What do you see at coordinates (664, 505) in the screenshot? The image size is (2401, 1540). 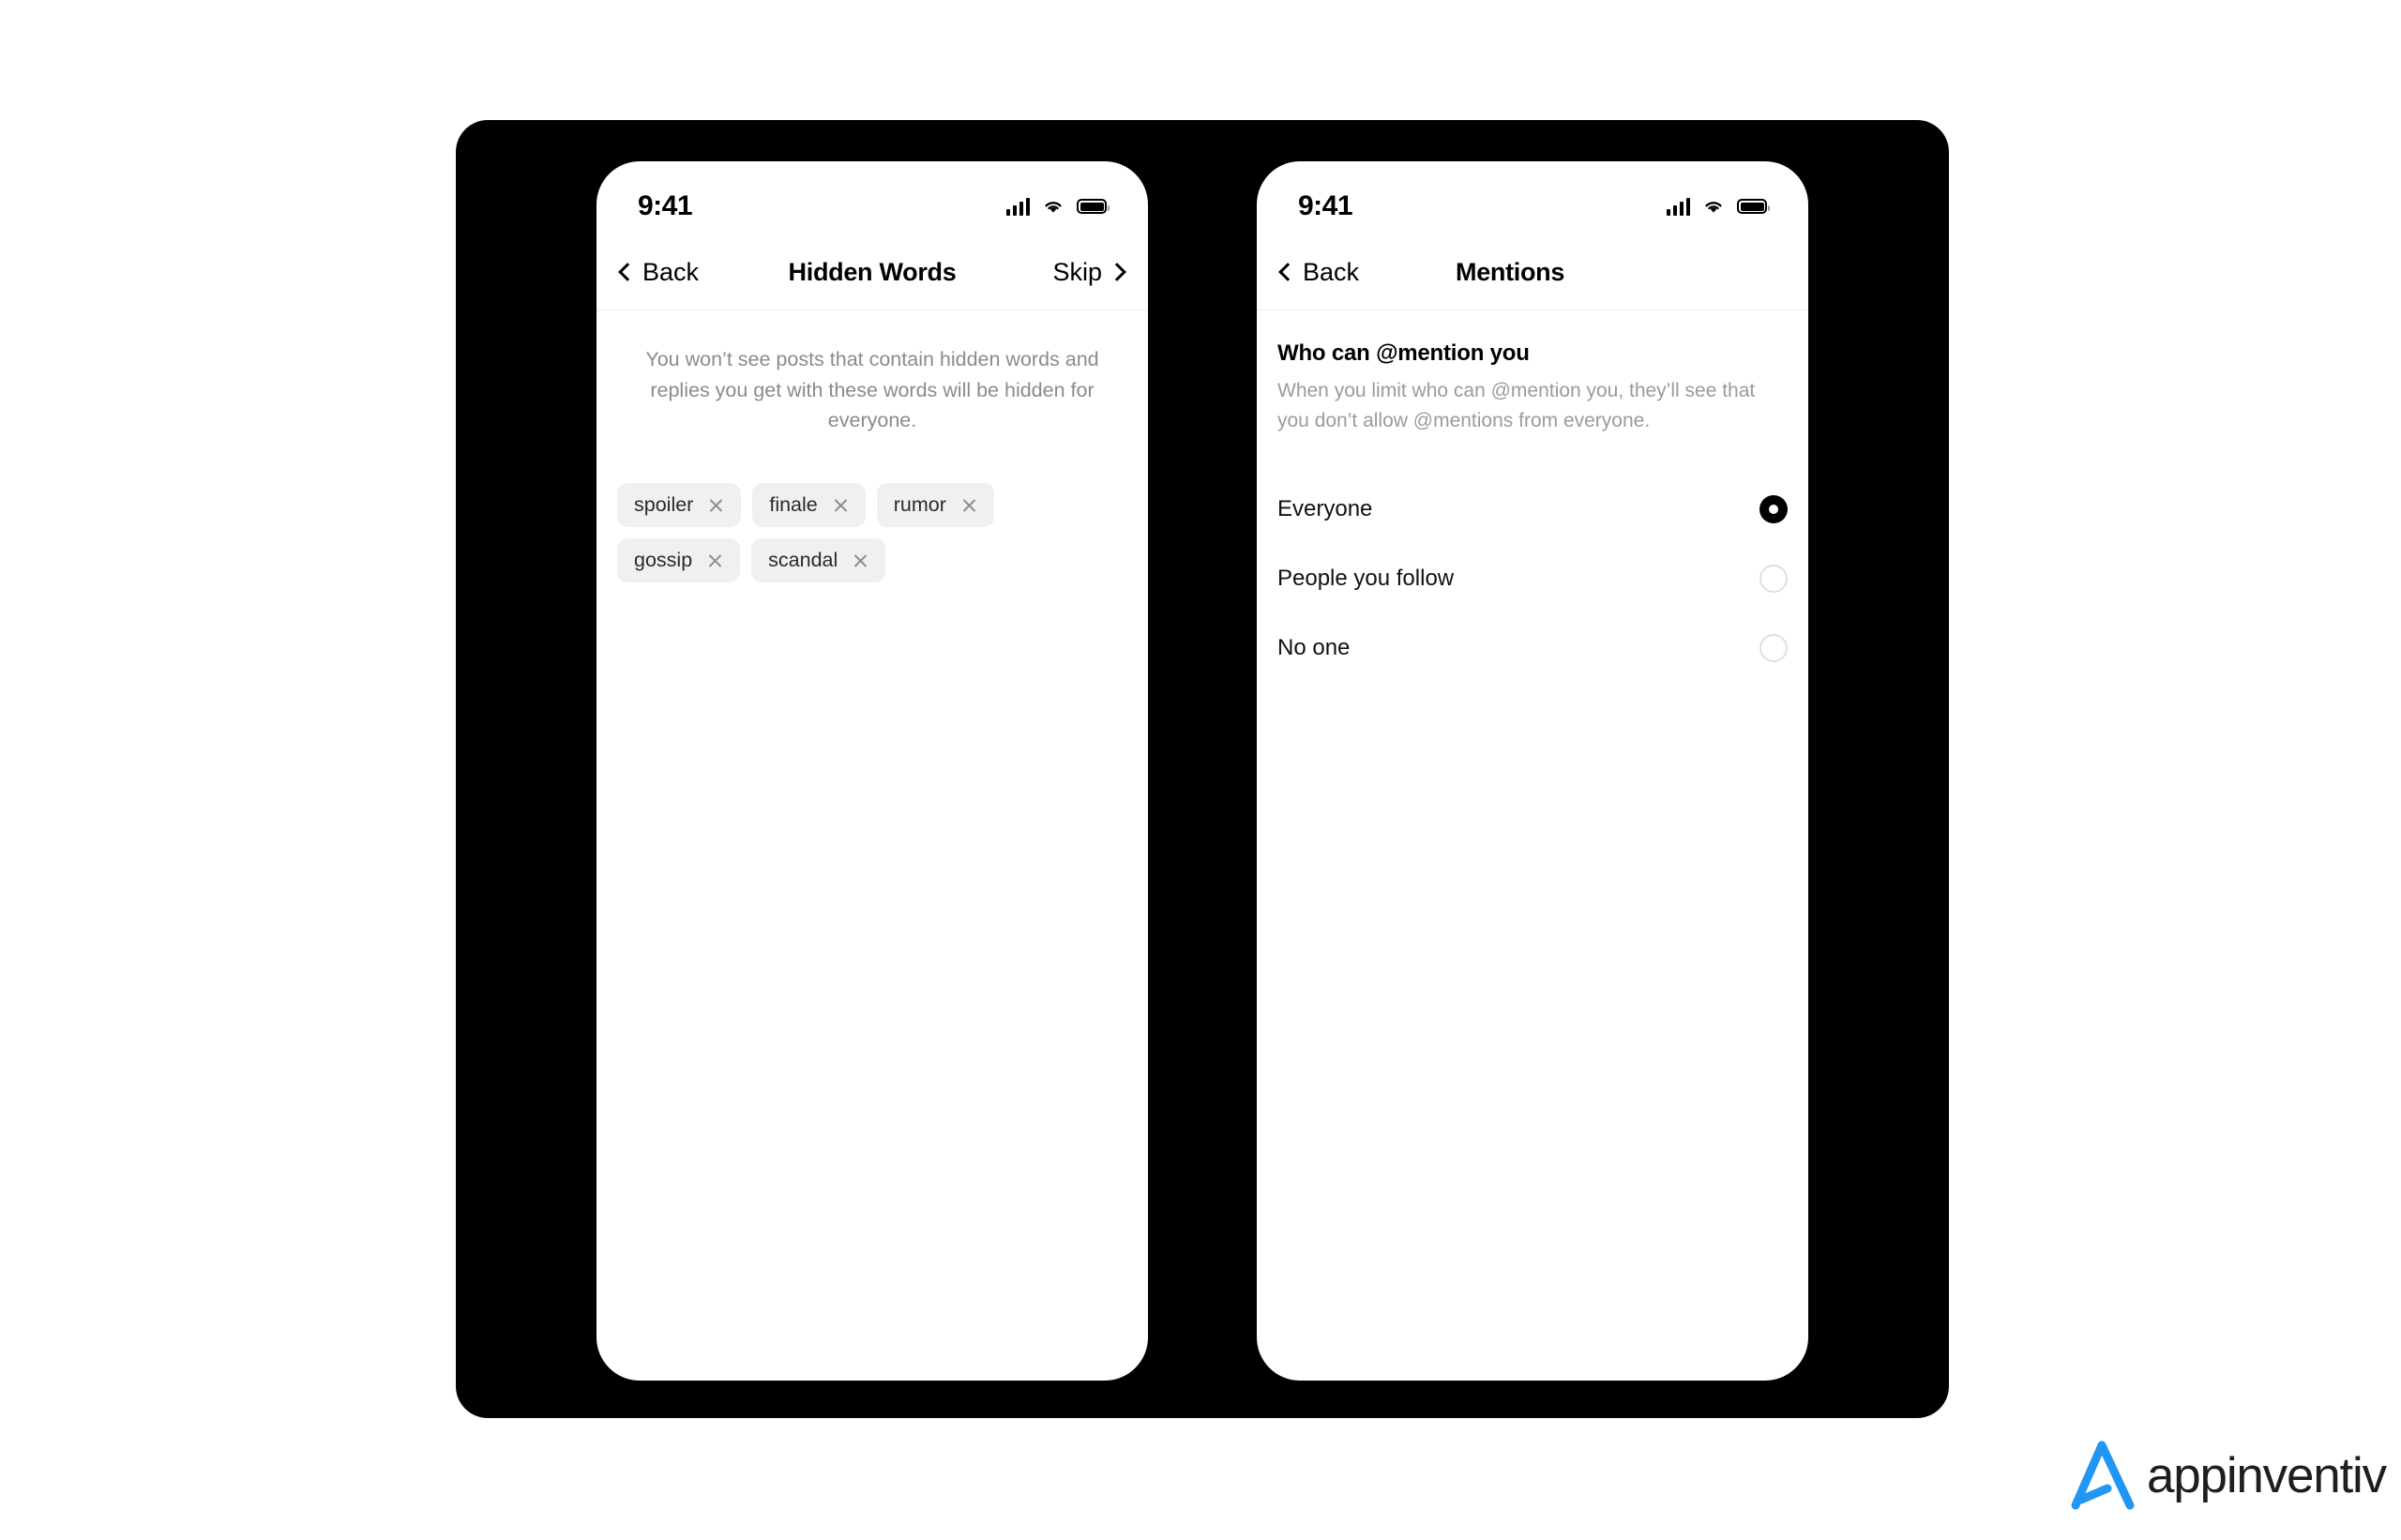 I see `hidden-word-chip-label: spoiler` at bounding box center [664, 505].